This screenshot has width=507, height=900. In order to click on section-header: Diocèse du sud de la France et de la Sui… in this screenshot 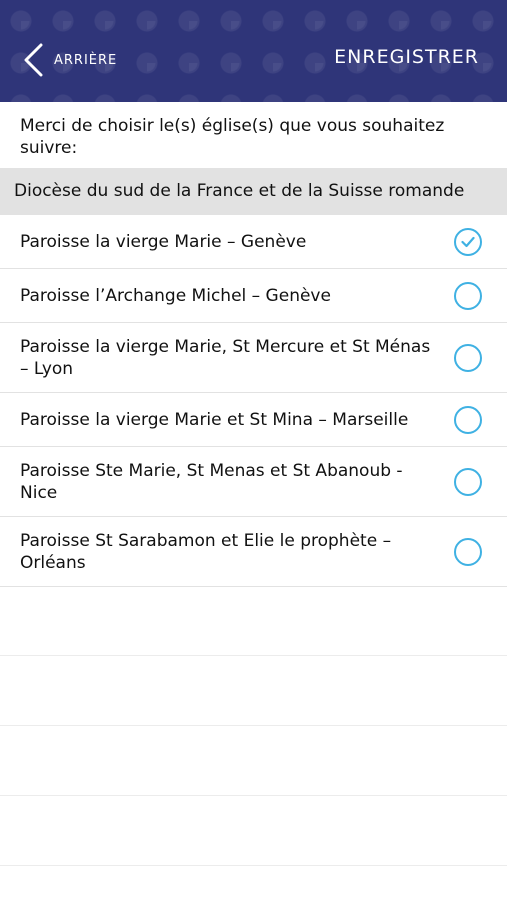, I will do `click(253, 191)`.